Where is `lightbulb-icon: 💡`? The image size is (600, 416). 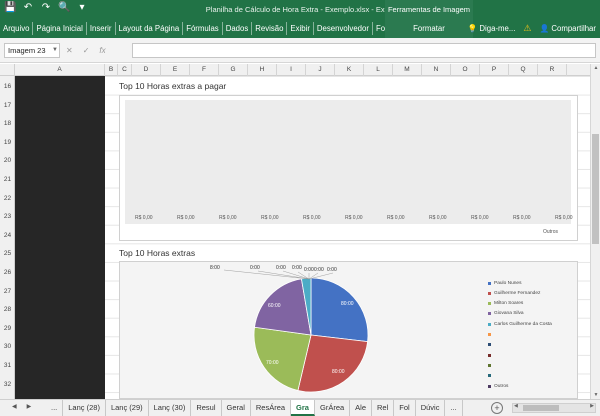
lightbulb-icon: 💡 is located at coordinates (472, 28).